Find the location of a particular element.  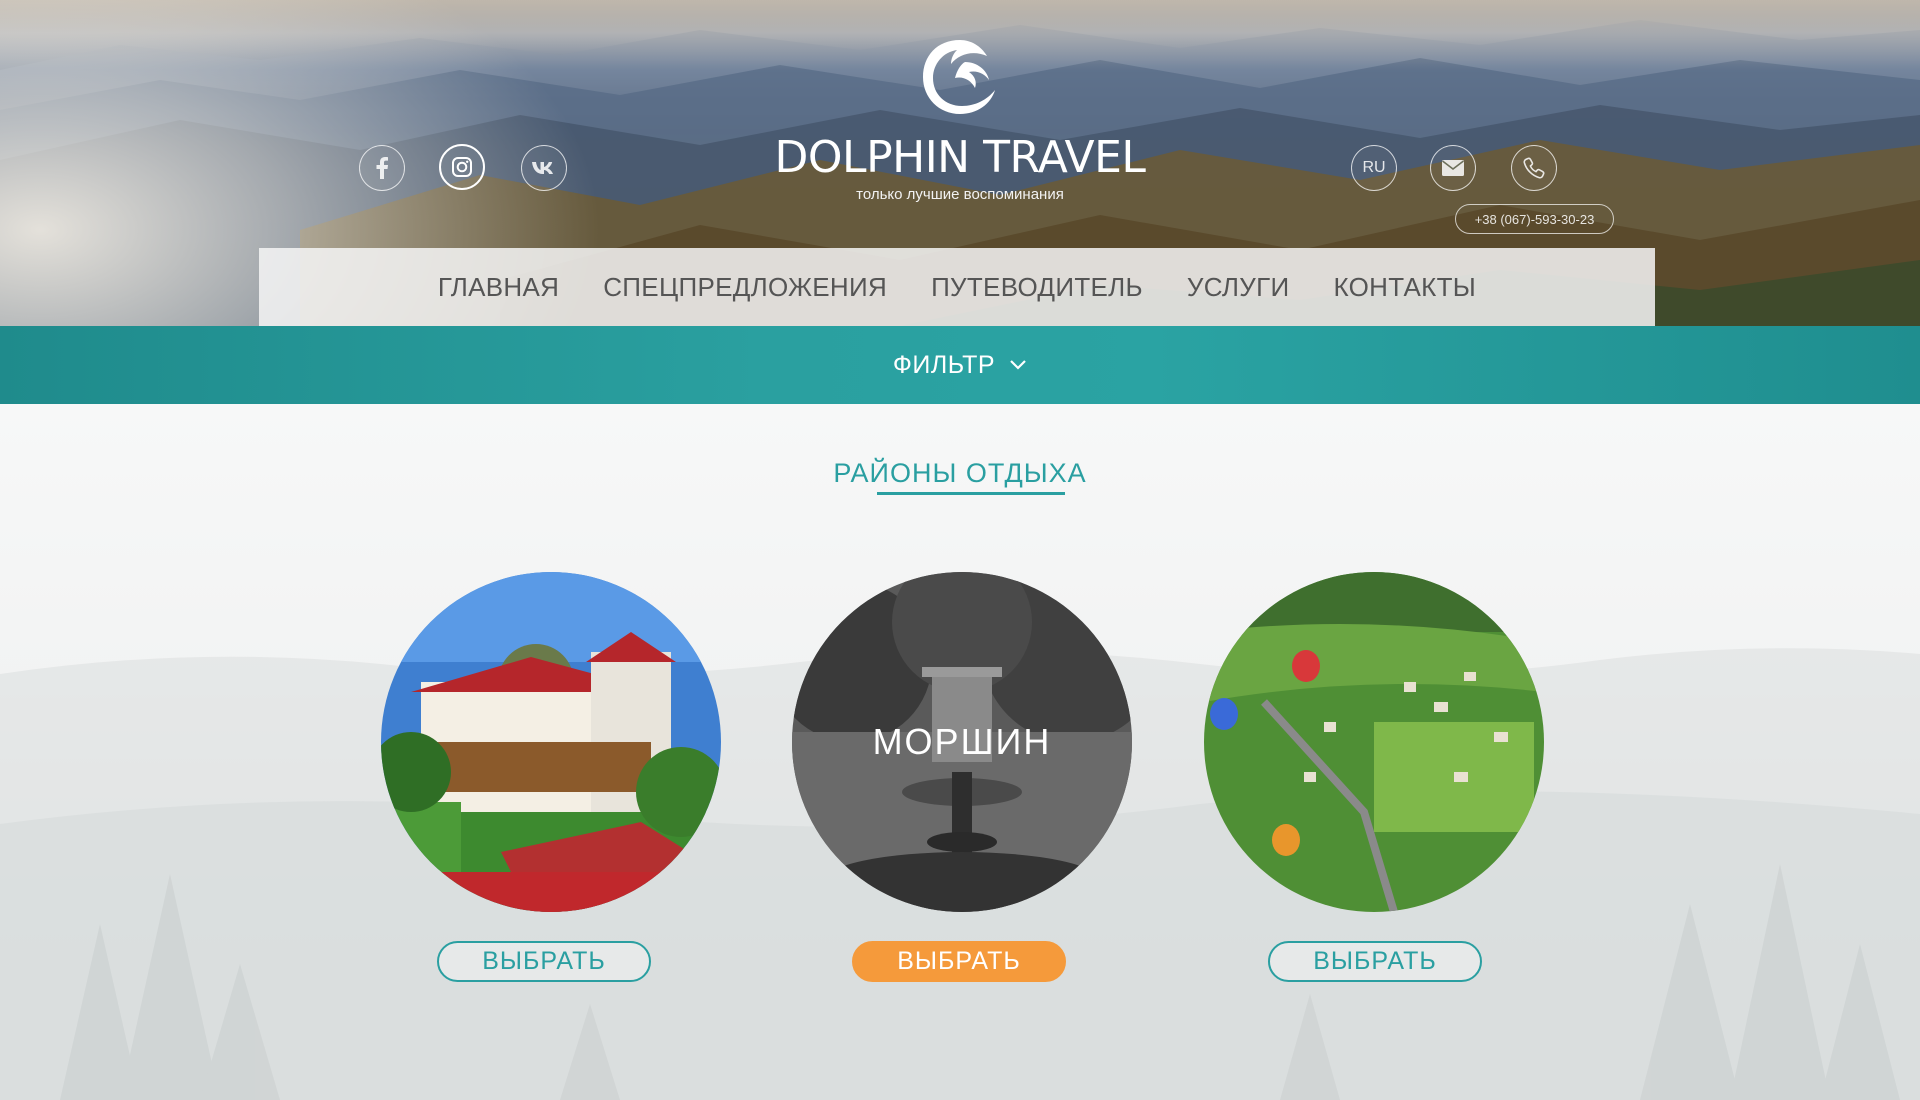

instagram-icon is located at coordinates (462, 167).